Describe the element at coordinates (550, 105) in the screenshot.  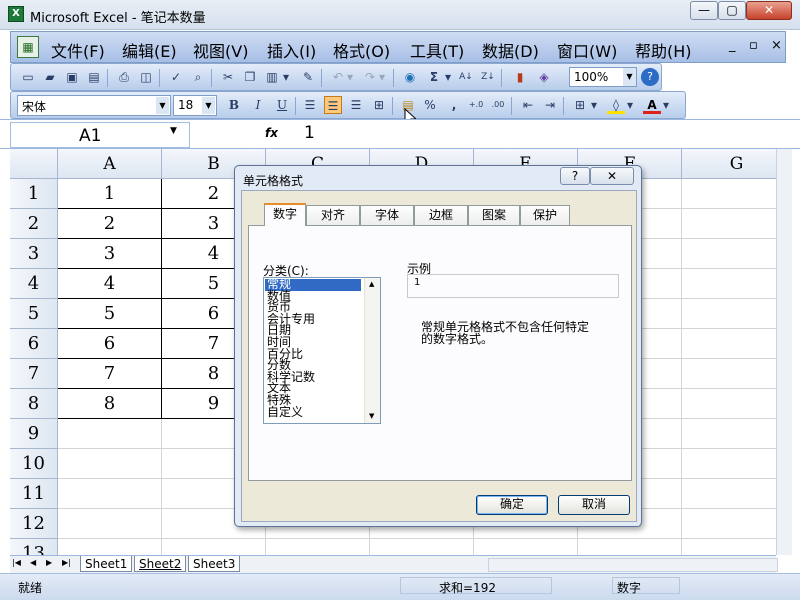
I see `increase-indent-icon: ⇥` at that location.